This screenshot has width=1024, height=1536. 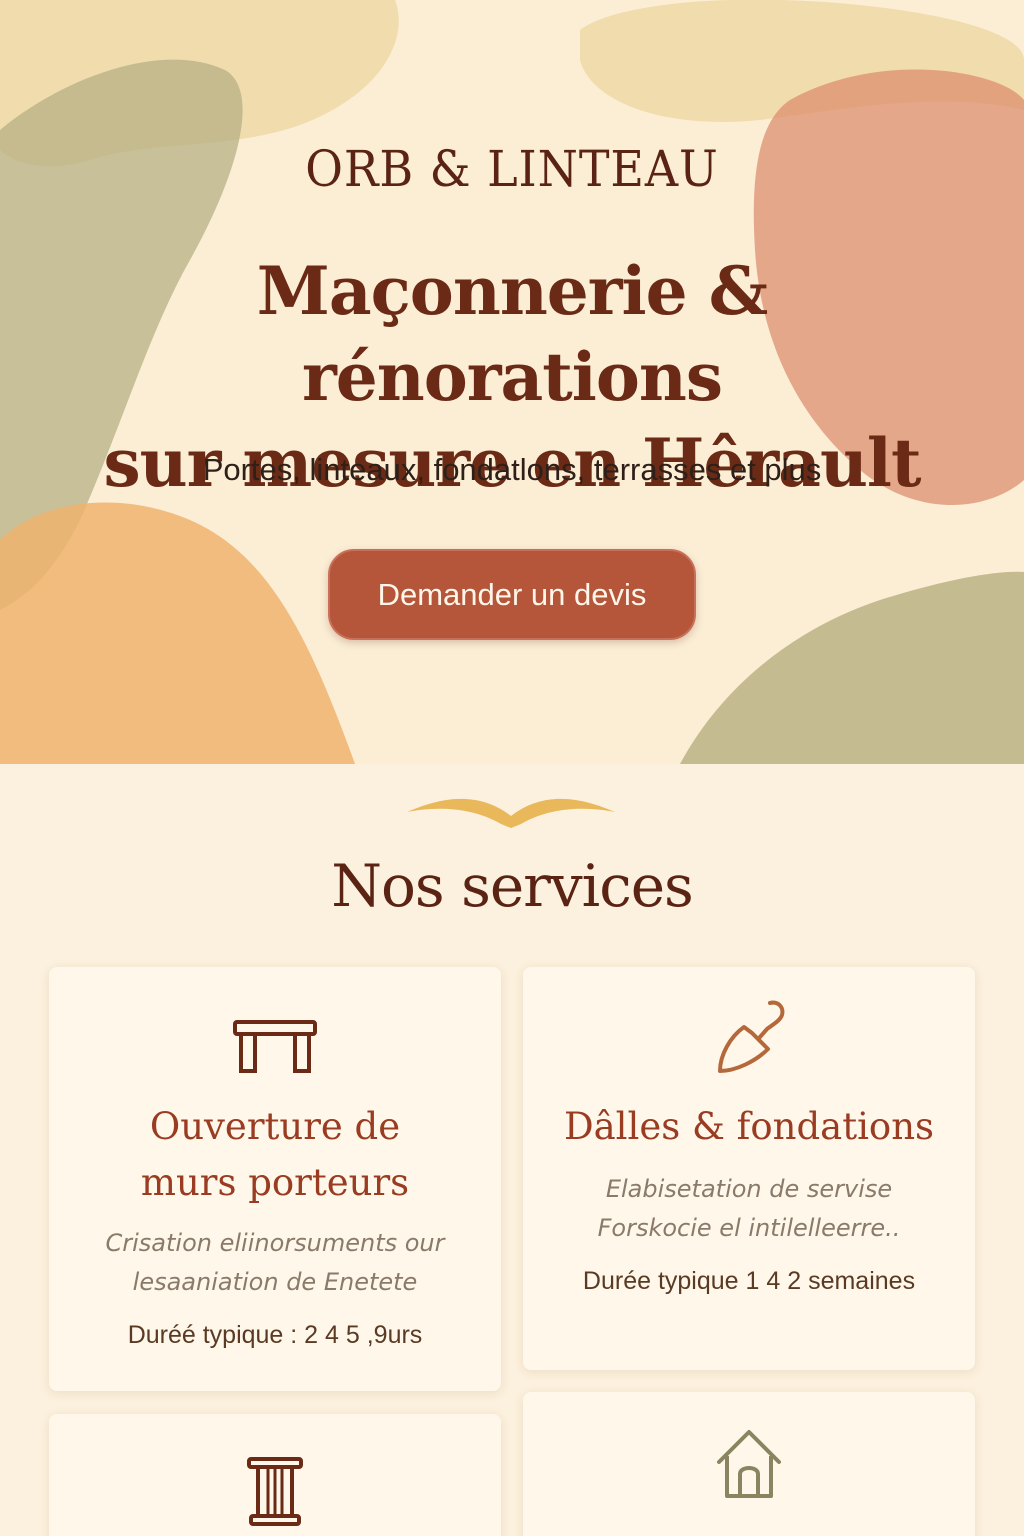 I want to click on service-duration: Durée typique 1 4 2 semaines, so click(x=749, y=1281).